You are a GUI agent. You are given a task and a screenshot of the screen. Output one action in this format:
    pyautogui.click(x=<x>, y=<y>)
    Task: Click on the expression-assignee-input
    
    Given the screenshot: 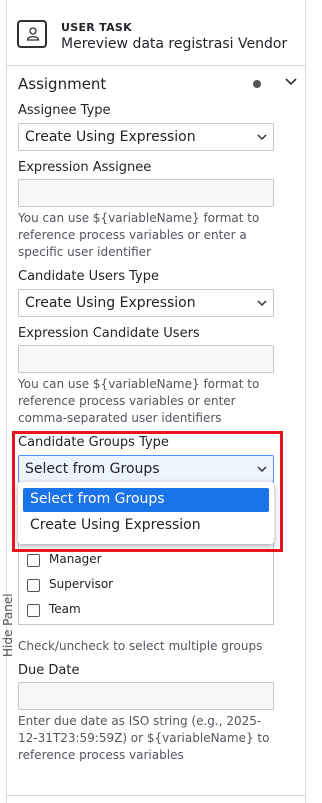 What is the action you would take?
    pyautogui.click(x=146, y=193)
    